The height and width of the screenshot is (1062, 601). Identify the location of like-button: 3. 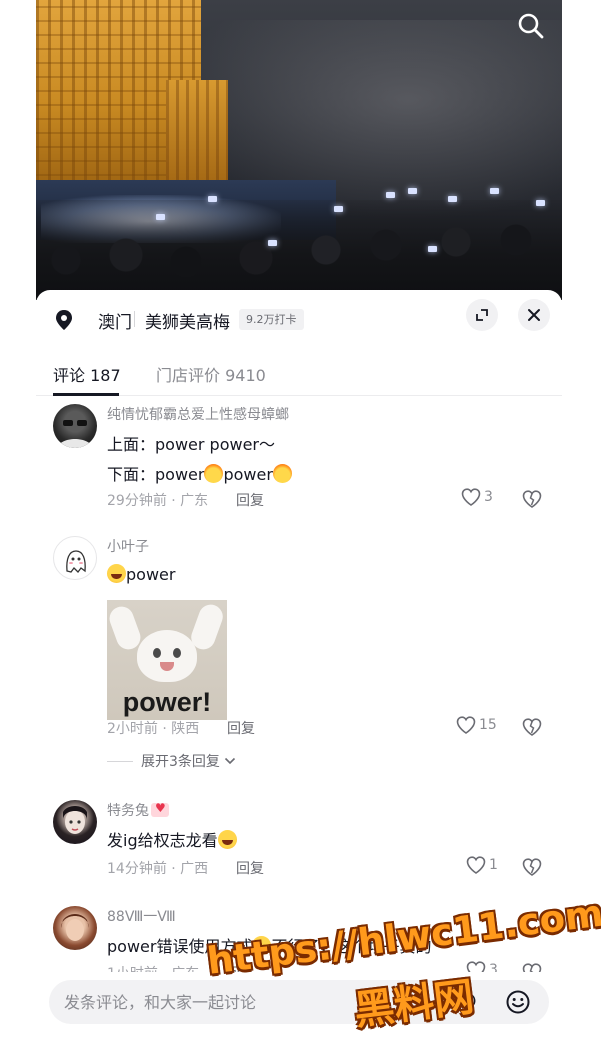
(477, 497).